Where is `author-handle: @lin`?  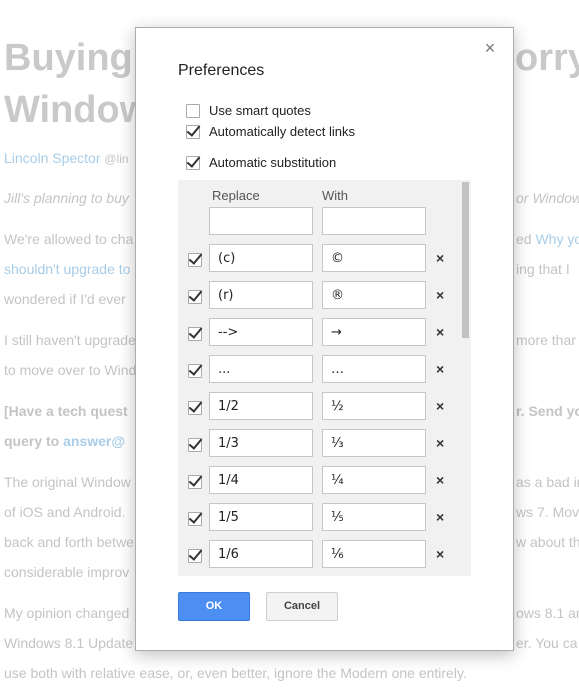 author-handle: @lin is located at coordinates (116, 159).